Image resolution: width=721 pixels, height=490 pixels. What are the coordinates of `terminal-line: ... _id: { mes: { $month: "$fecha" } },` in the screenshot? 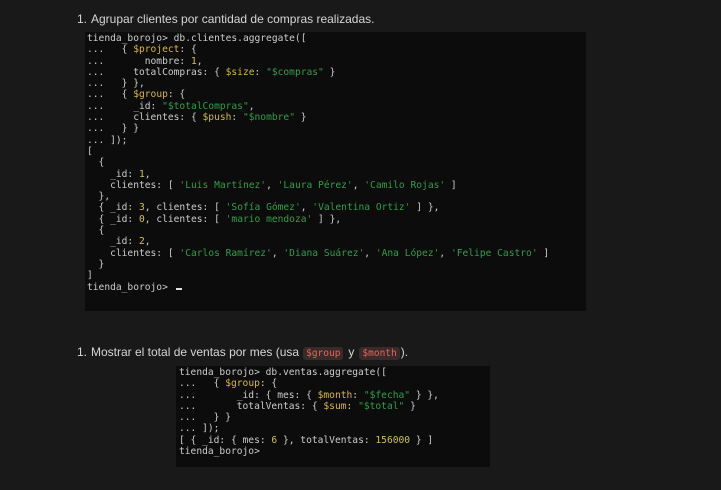 It's located at (334, 395).